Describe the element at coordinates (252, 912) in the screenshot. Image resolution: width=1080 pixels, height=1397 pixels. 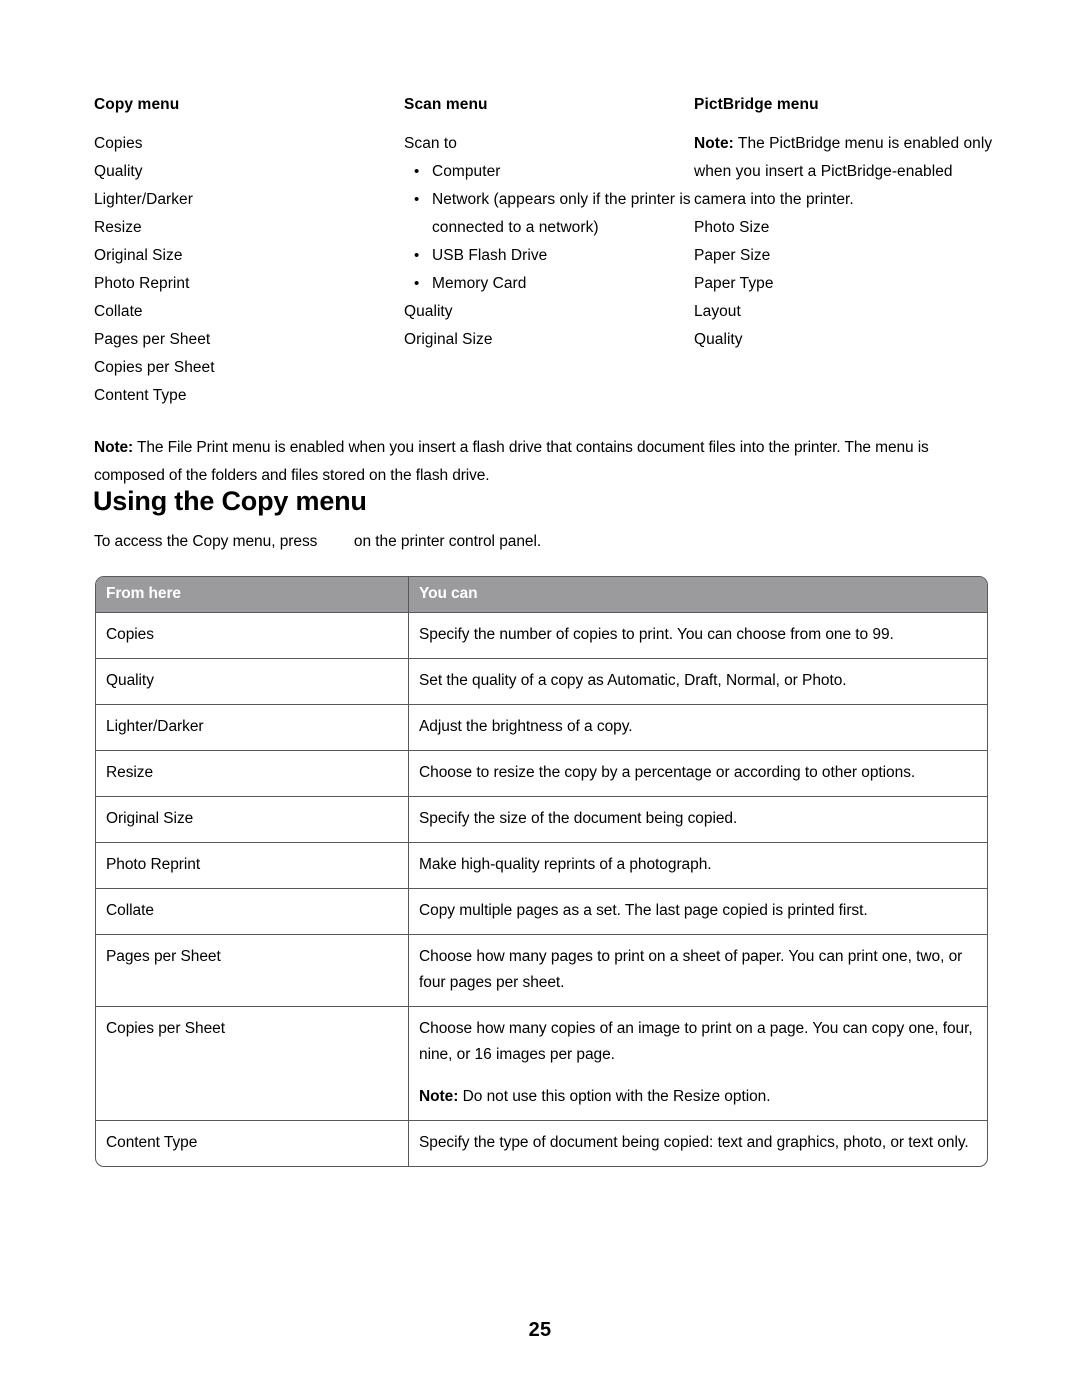
I see `table-cell-from-here: Collate` at that location.